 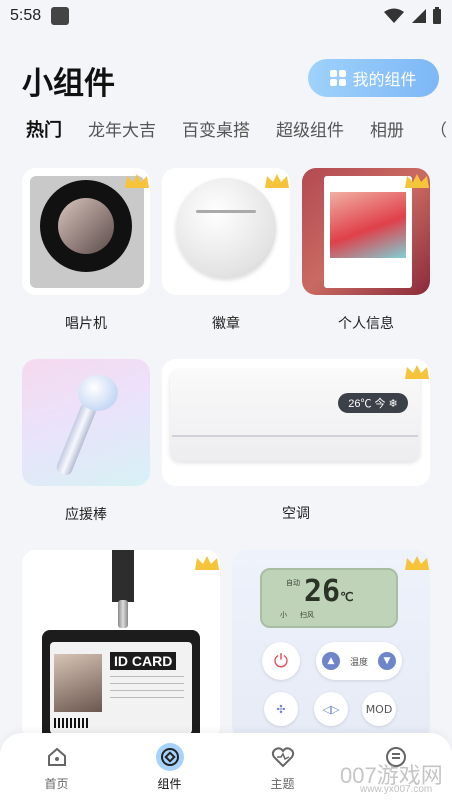 I want to click on status-bar: 5:58, so click(x=226, y=16).